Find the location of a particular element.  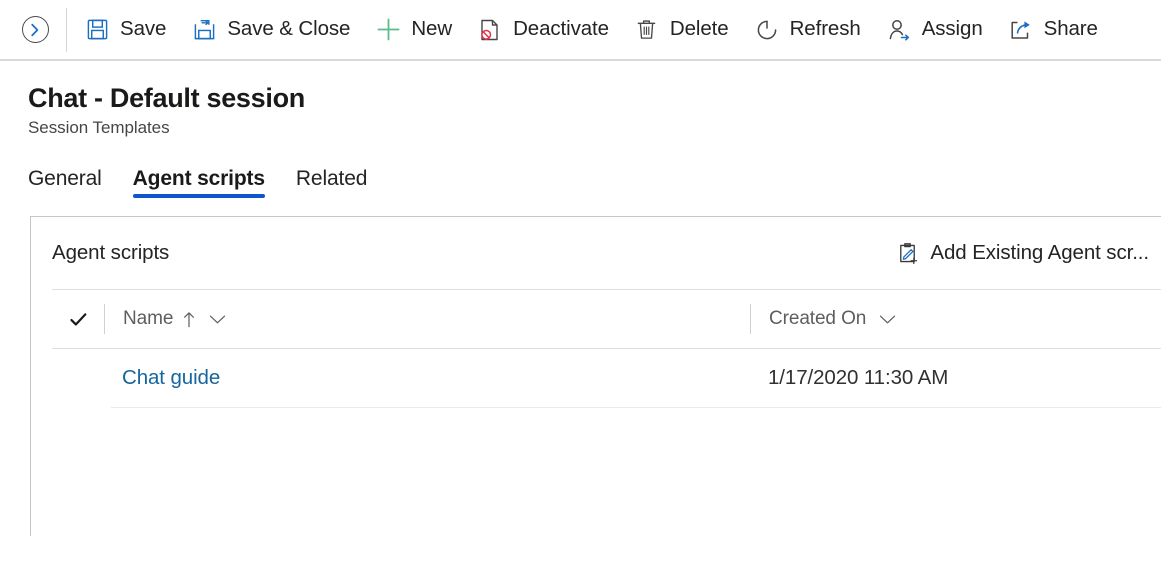

save-and-close-icon is located at coordinates (204, 30).